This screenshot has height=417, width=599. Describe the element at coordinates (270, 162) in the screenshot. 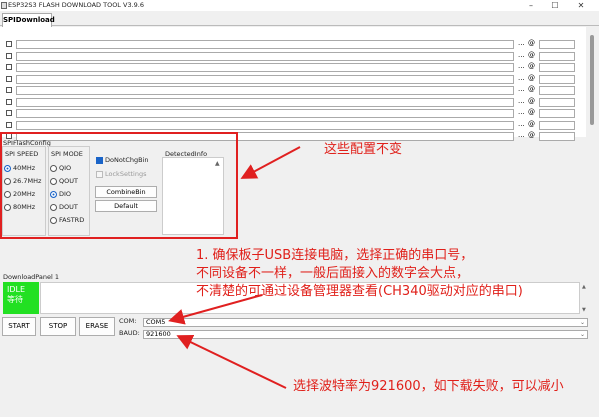

I see `config-arrow` at that location.